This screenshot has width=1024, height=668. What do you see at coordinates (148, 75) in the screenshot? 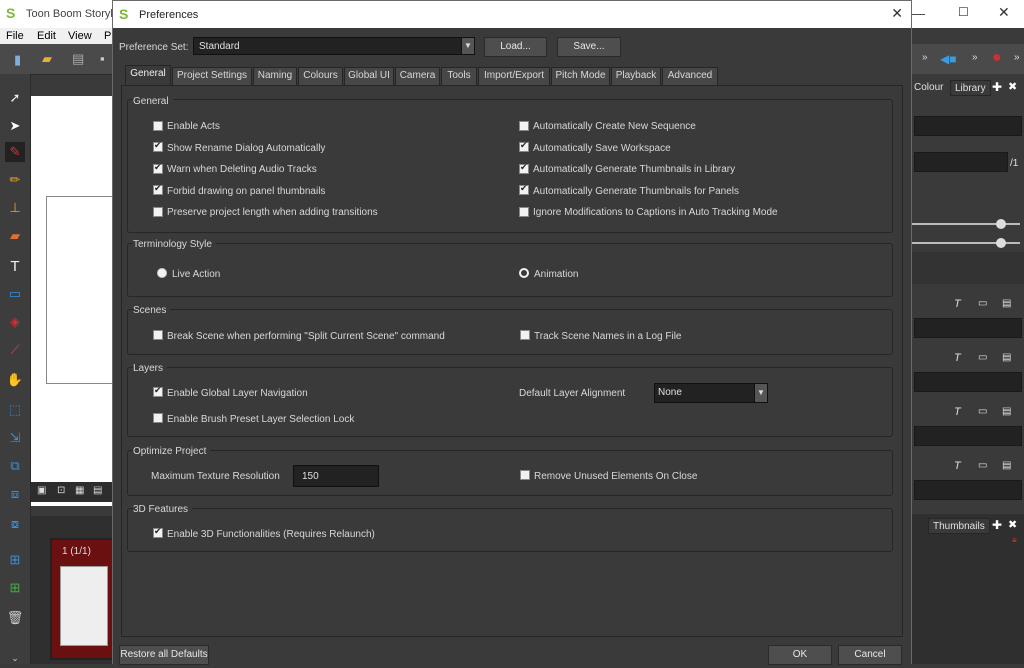
I see `tab-general: General` at bounding box center [148, 75].